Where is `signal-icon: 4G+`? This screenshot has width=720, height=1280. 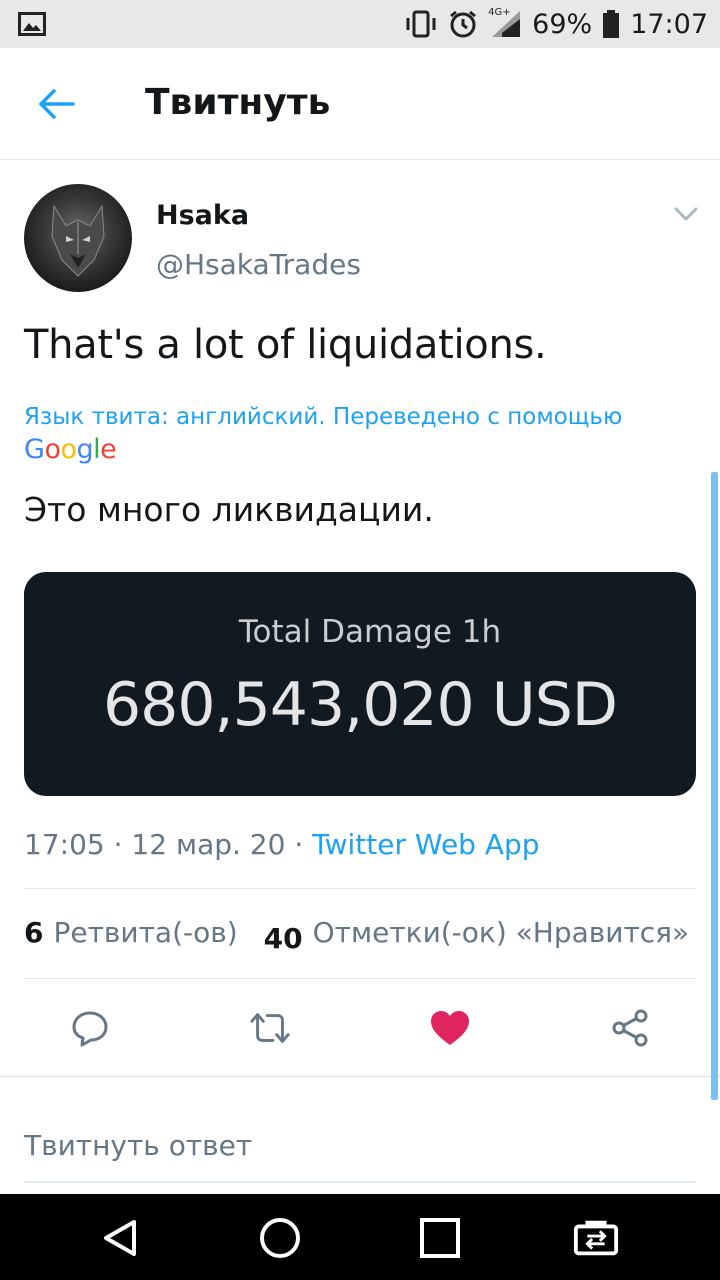
signal-icon: 4G+ is located at coordinates (505, 23).